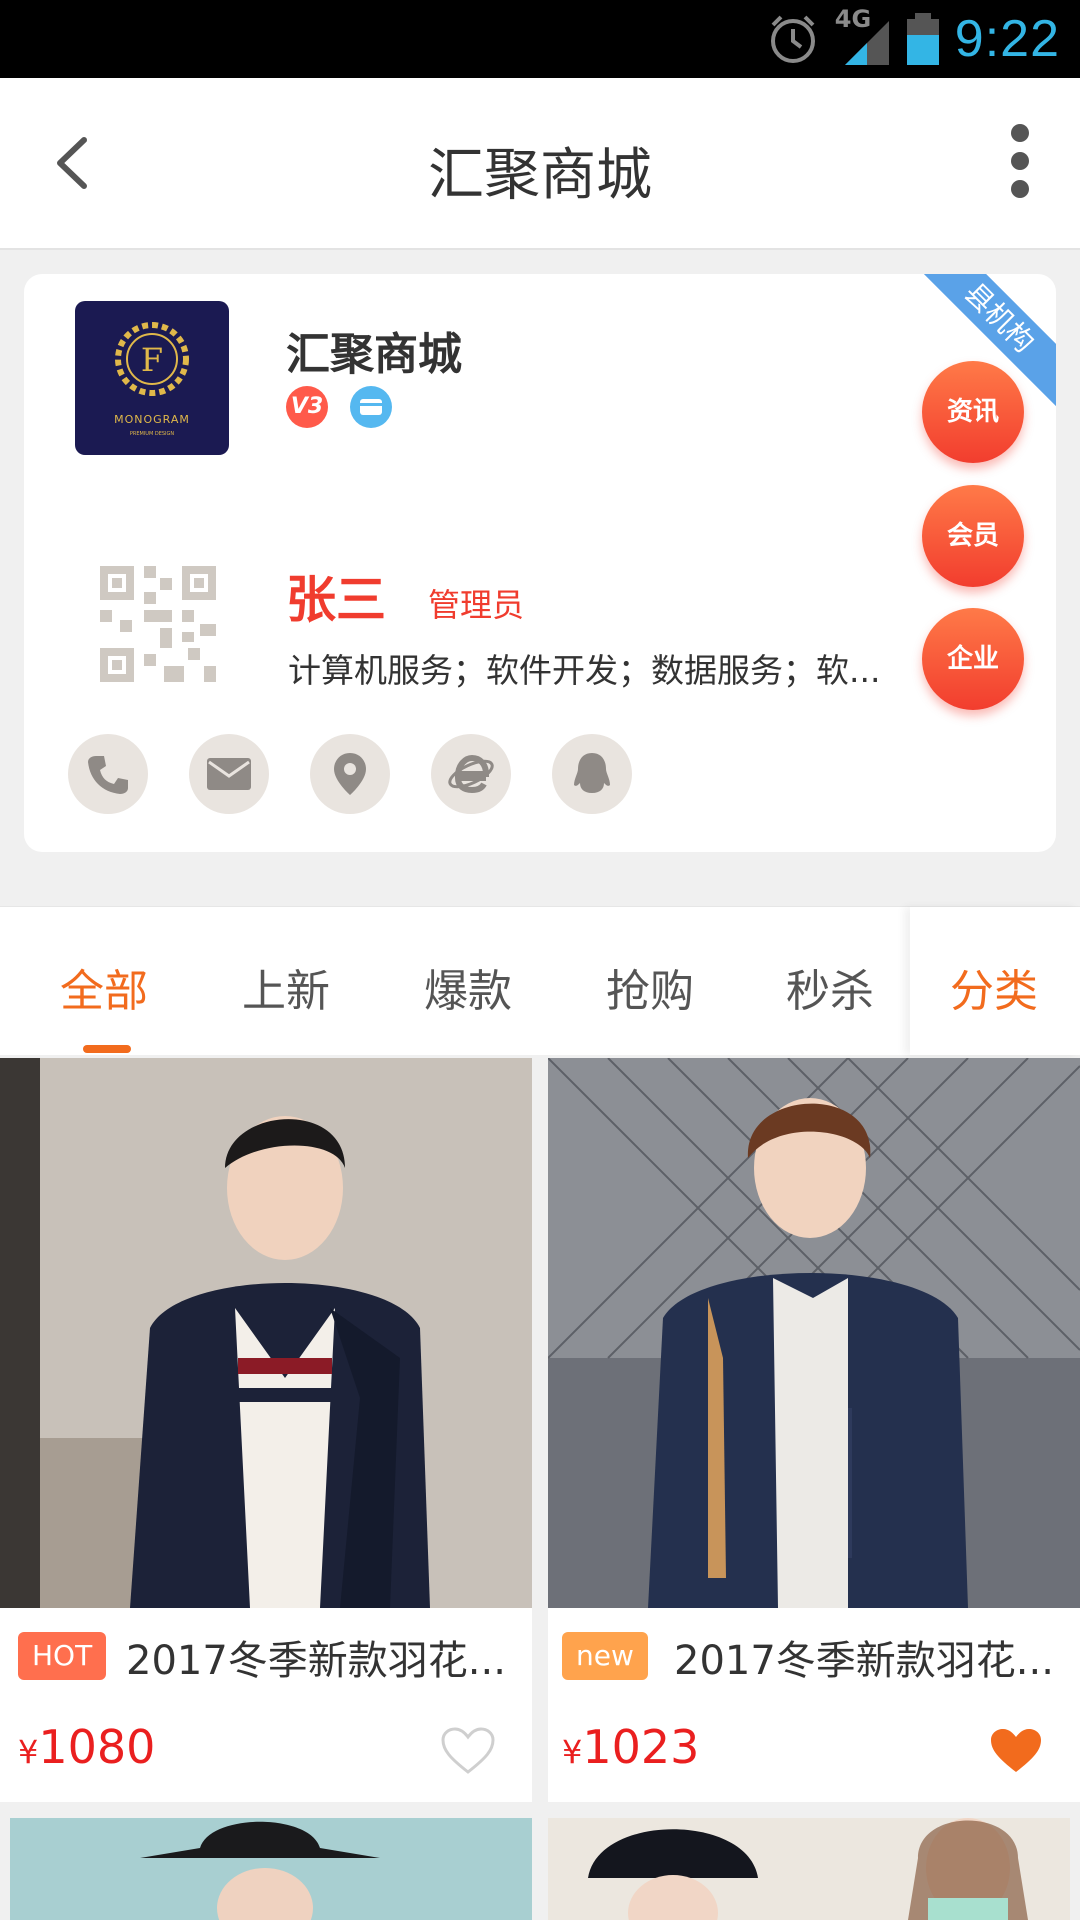 The width and height of the screenshot is (1080, 1920). Describe the element at coordinates (152, 360) in the screenshot. I see `logo-letter: F` at that location.